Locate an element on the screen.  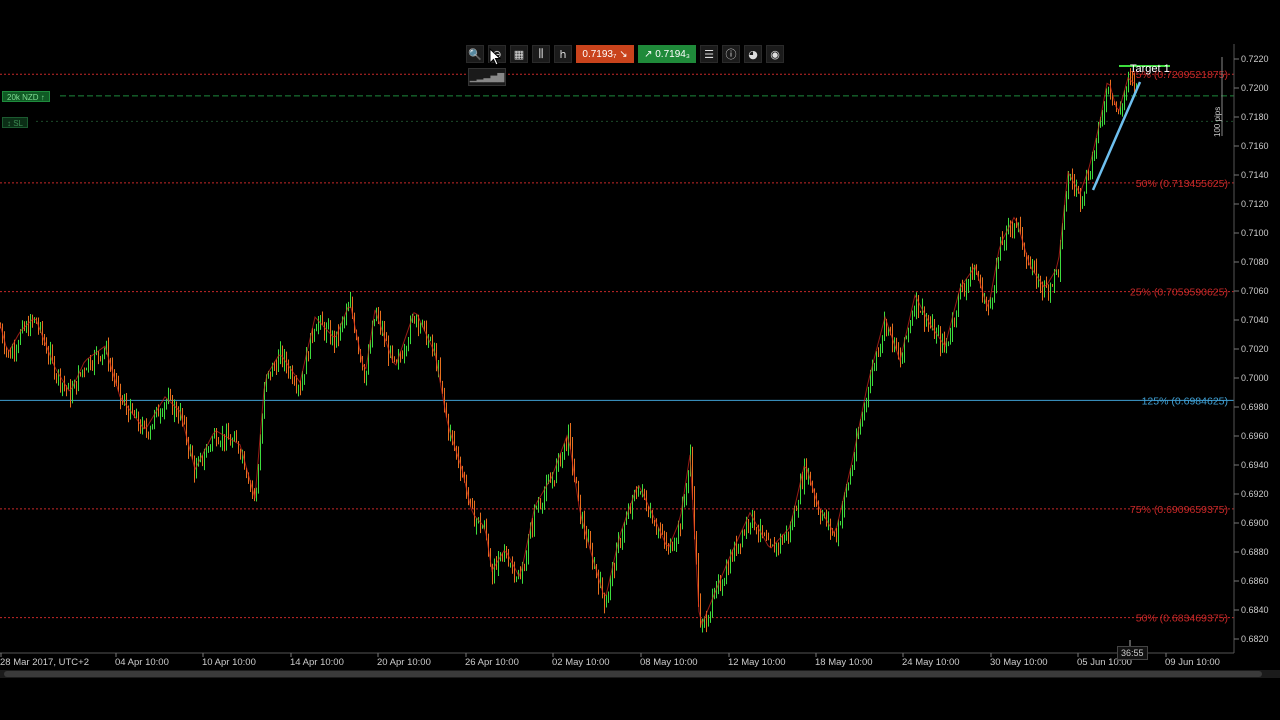
stop-loss-tag: ↕ SL is located at coordinates (15, 122).